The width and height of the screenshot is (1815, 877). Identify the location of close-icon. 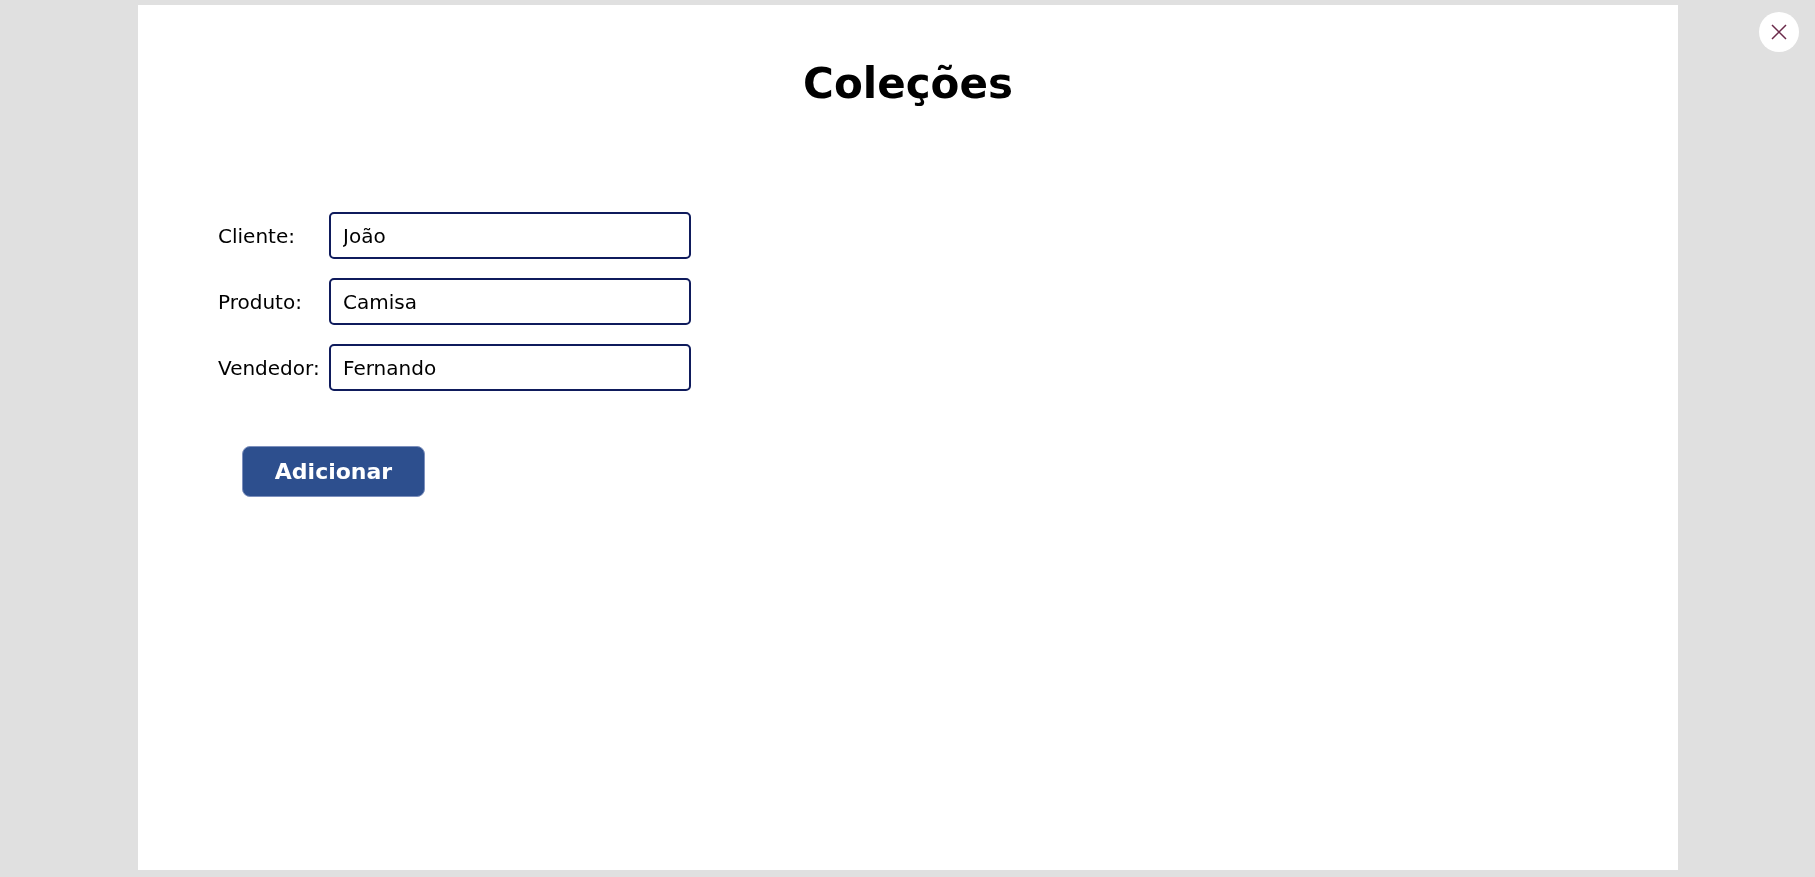
(1779, 32).